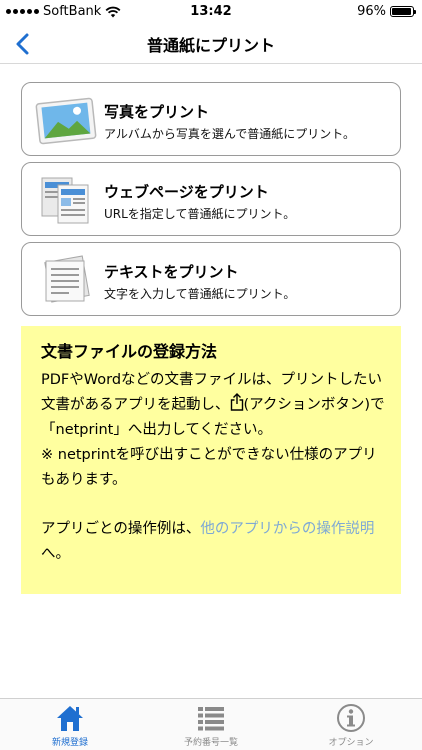 Image resolution: width=422 pixels, height=750 pixels. What do you see at coordinates (200, 214) in the screenshot?
I see `menu-description: URLを指定して普通紙にプリント。` at bounding box center [200, 214].